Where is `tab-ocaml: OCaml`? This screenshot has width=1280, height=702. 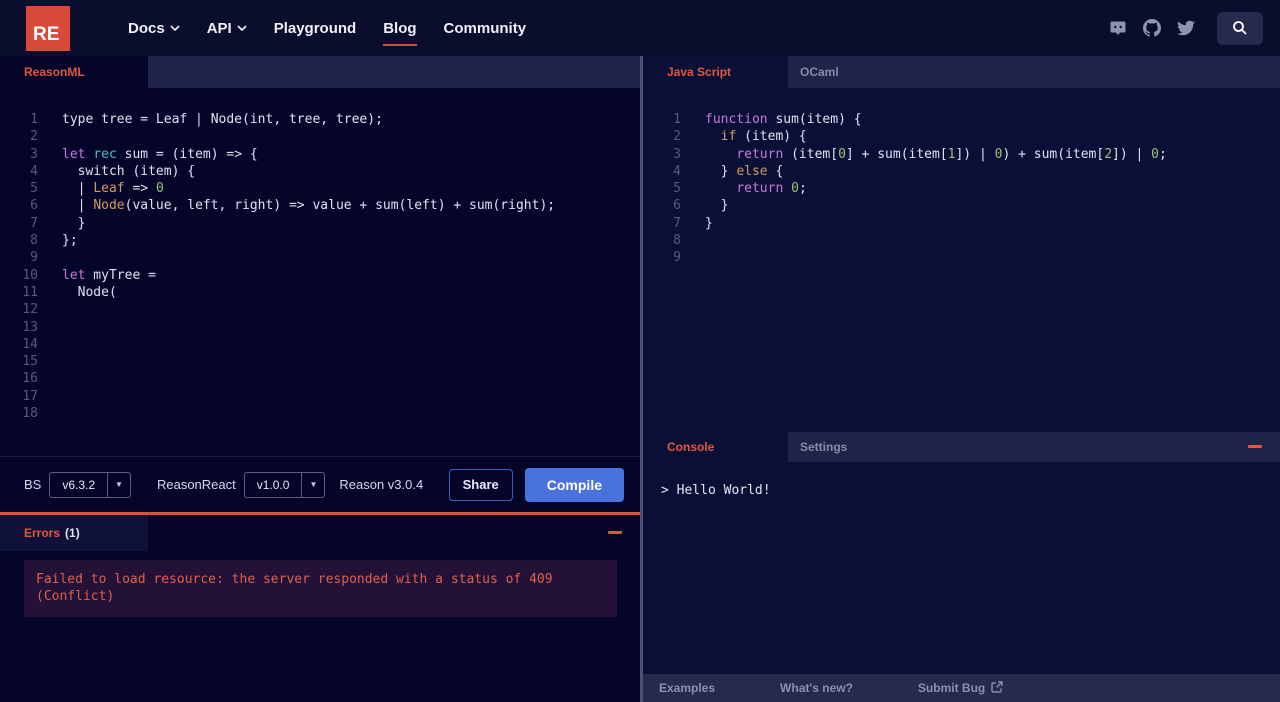
tab-ocaml: OCaml is located at coordinates (819, 72).